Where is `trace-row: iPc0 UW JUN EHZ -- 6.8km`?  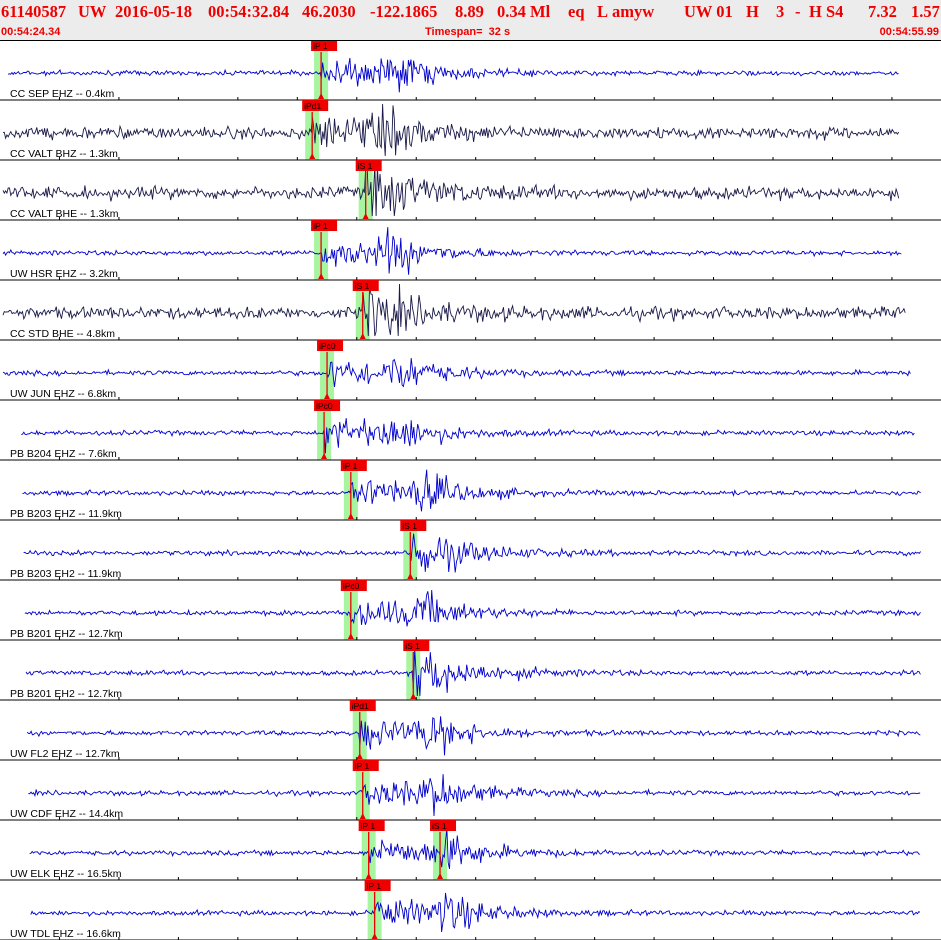
trace-row: iPc0 UW JUN EHZ -- 6.8km is located at coordinates (470, 370).